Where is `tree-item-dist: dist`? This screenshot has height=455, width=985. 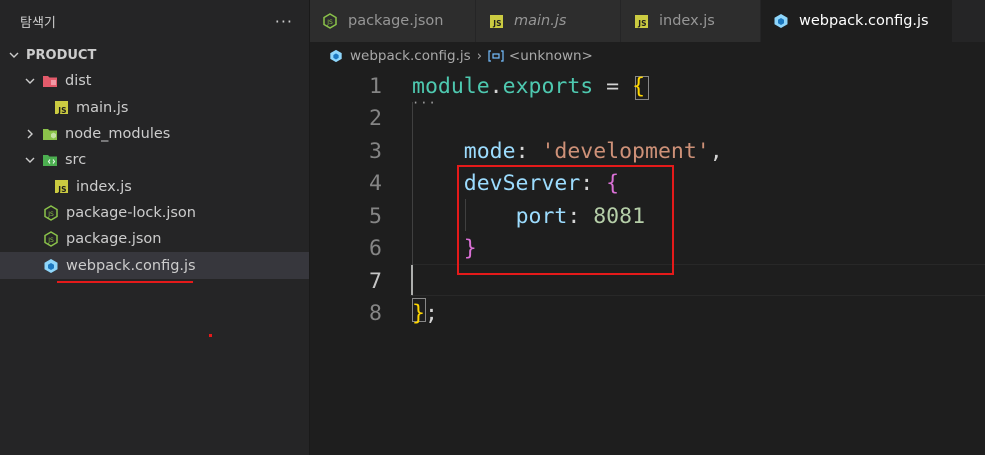
tree-item-dist: dist is located at coordinates (154, 81).